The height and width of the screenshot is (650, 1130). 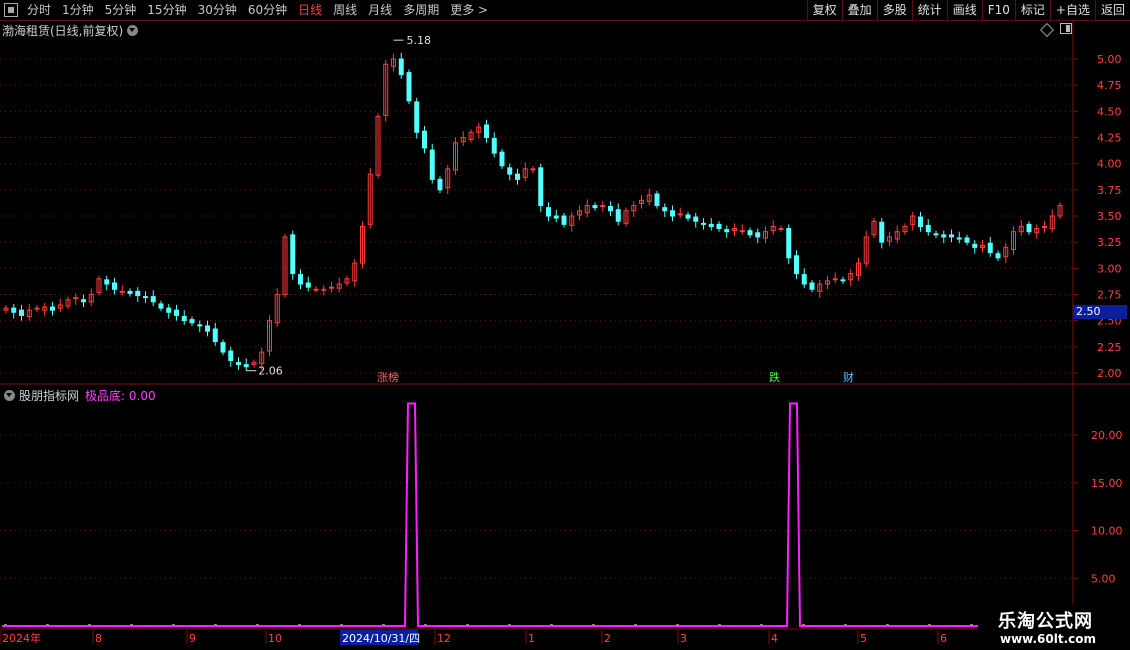 What do you see at coordinates (848, 377) in the screenshot?
I see `event-marker: 财` at bounding box center [848, 377].